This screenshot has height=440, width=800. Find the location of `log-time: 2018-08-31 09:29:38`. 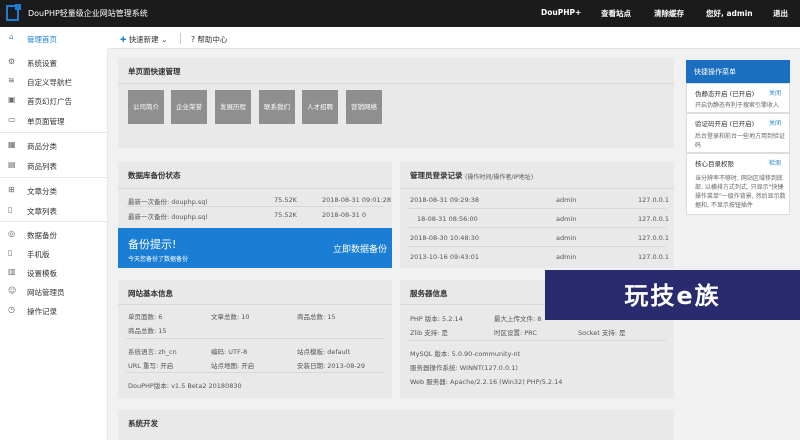

log-time: 2018-08-31 09:29:38 is located at coordinates (445, 200).